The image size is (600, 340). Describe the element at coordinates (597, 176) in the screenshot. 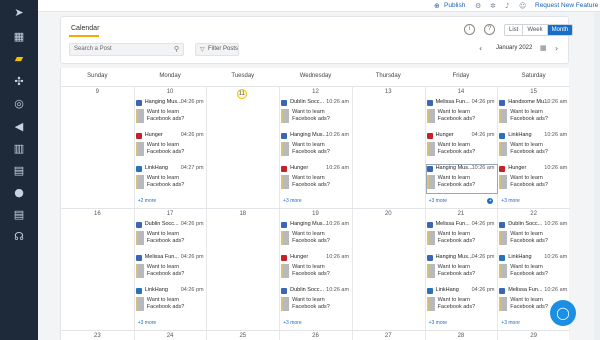

I see `scrollbar` at that location.